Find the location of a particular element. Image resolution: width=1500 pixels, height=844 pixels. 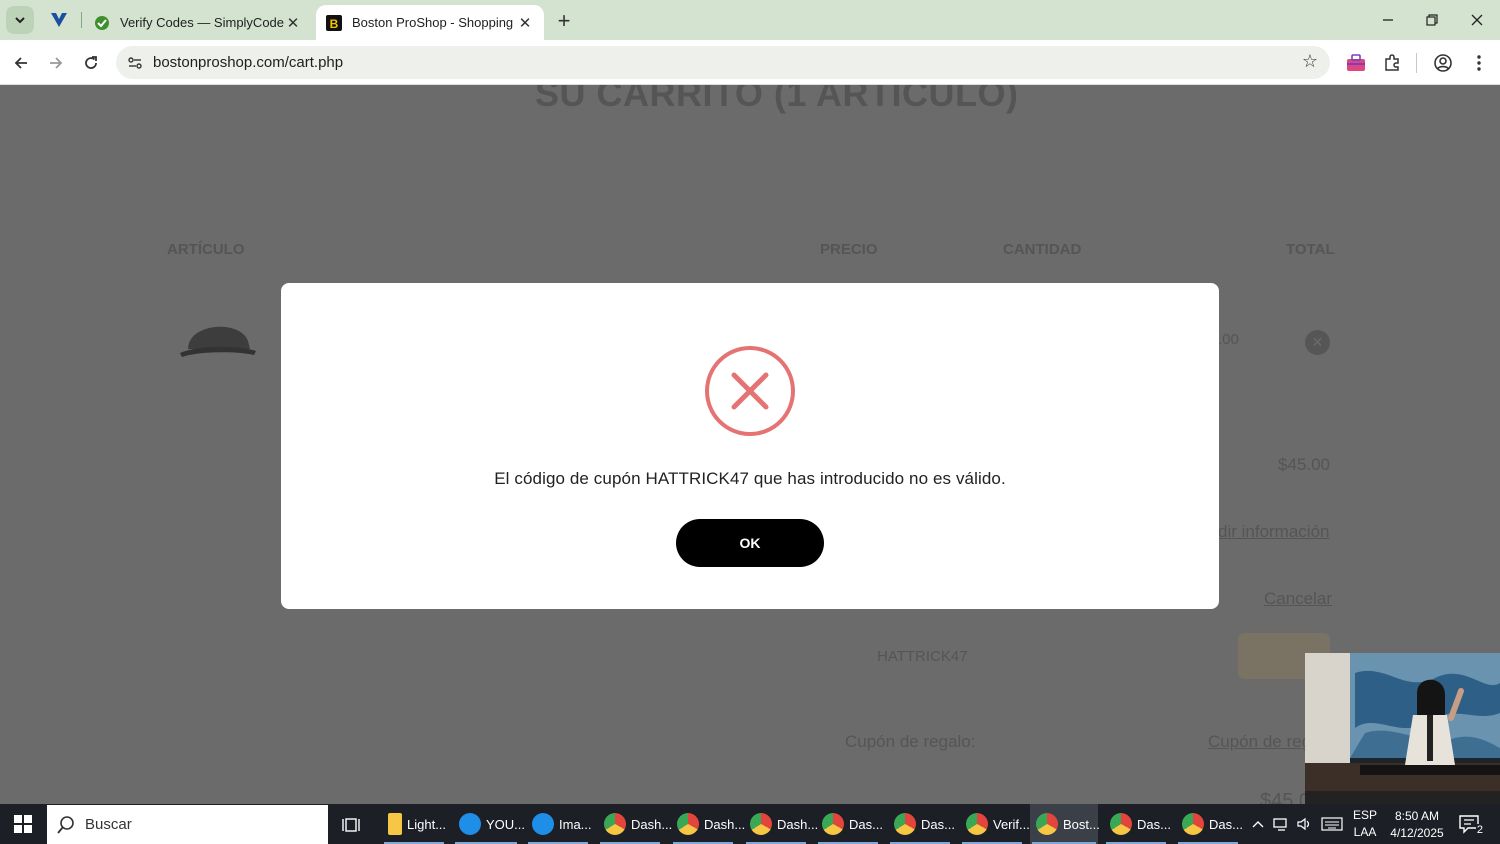

system-clock: 8:50 AM 4/12/2025 is located at coordinates (1417, 825).